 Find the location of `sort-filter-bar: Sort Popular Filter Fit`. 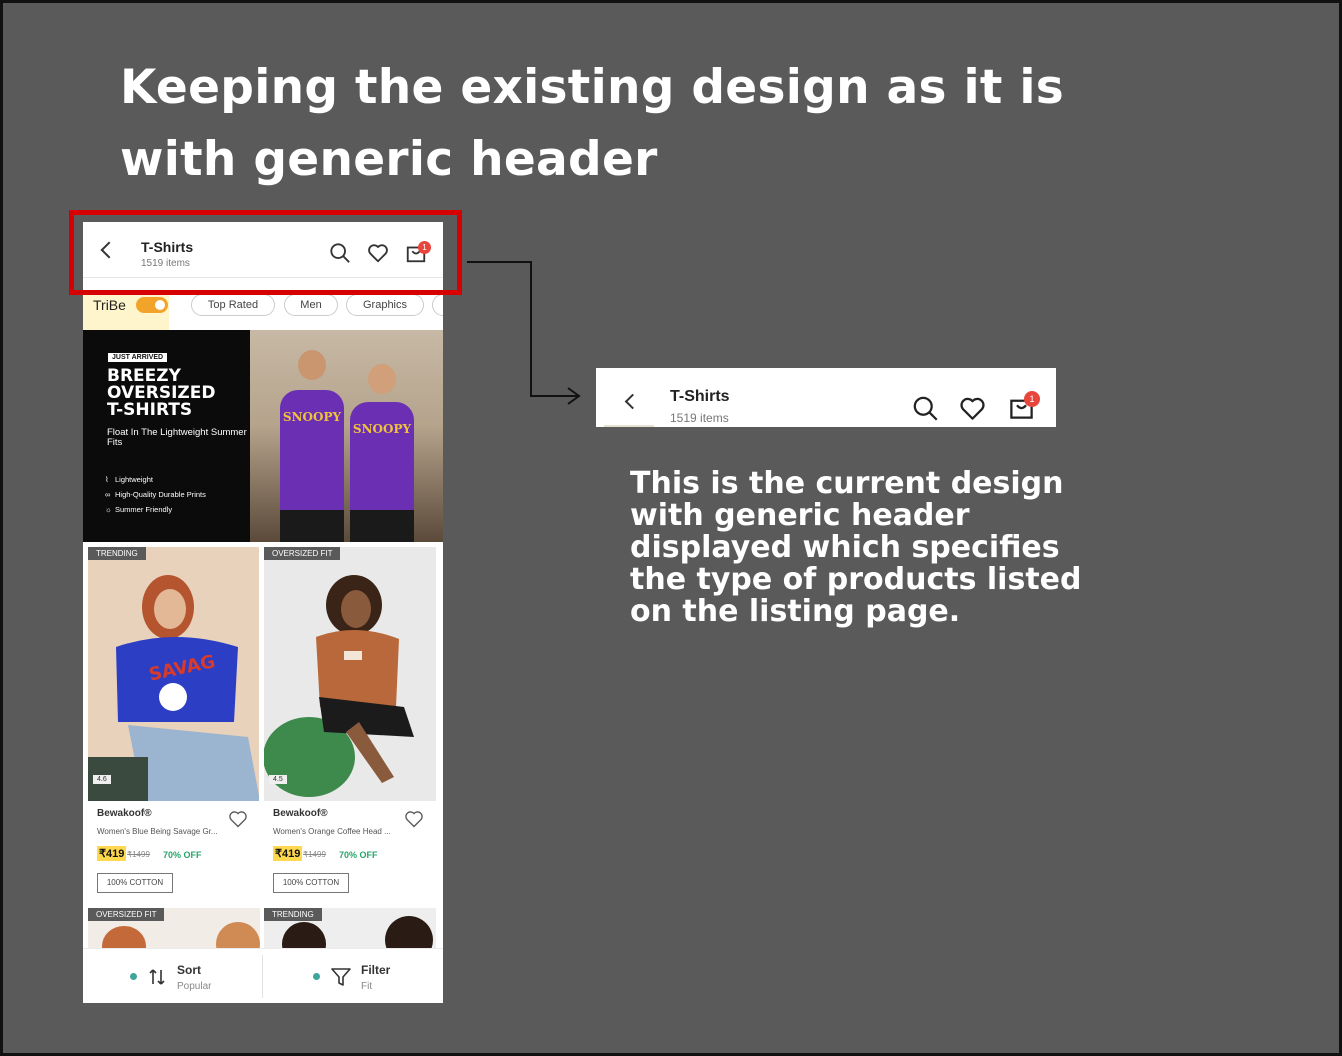

sort-filter-bar: Sort Popular Filter Fit is located at coordinates (263, 975).